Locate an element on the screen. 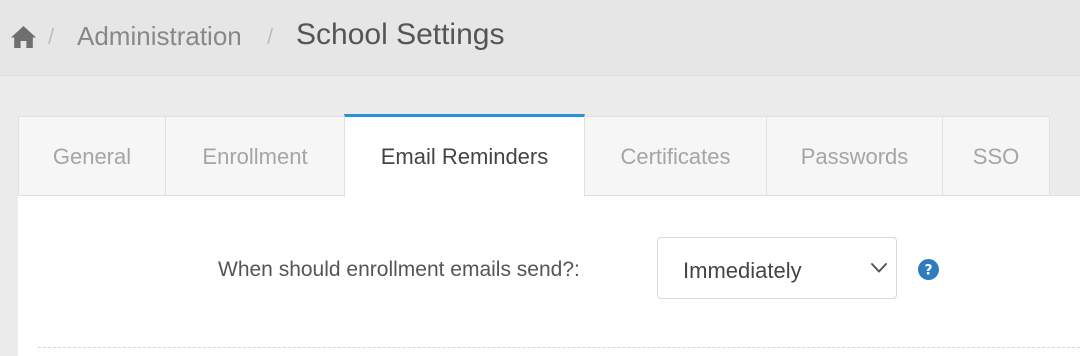  tab-email-reminders: Email Reminders is located at coordinates (464, 155).